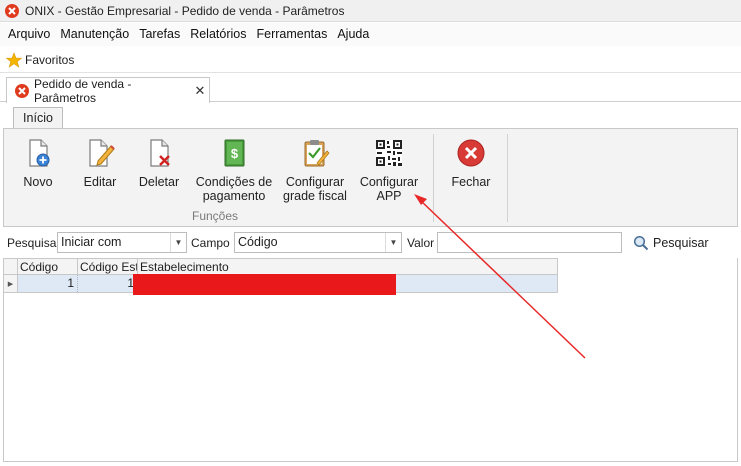  I want to click on qr-code-icon, so click(389, 153).